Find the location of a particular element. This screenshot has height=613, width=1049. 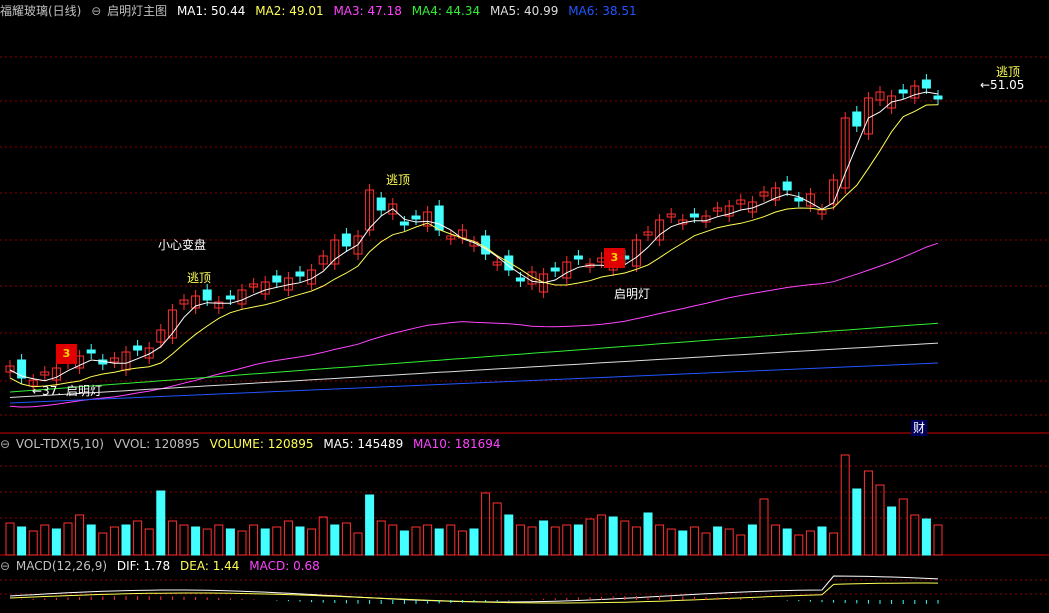

escape-label-1: 逃顶 is located at coordinates (199, 278).